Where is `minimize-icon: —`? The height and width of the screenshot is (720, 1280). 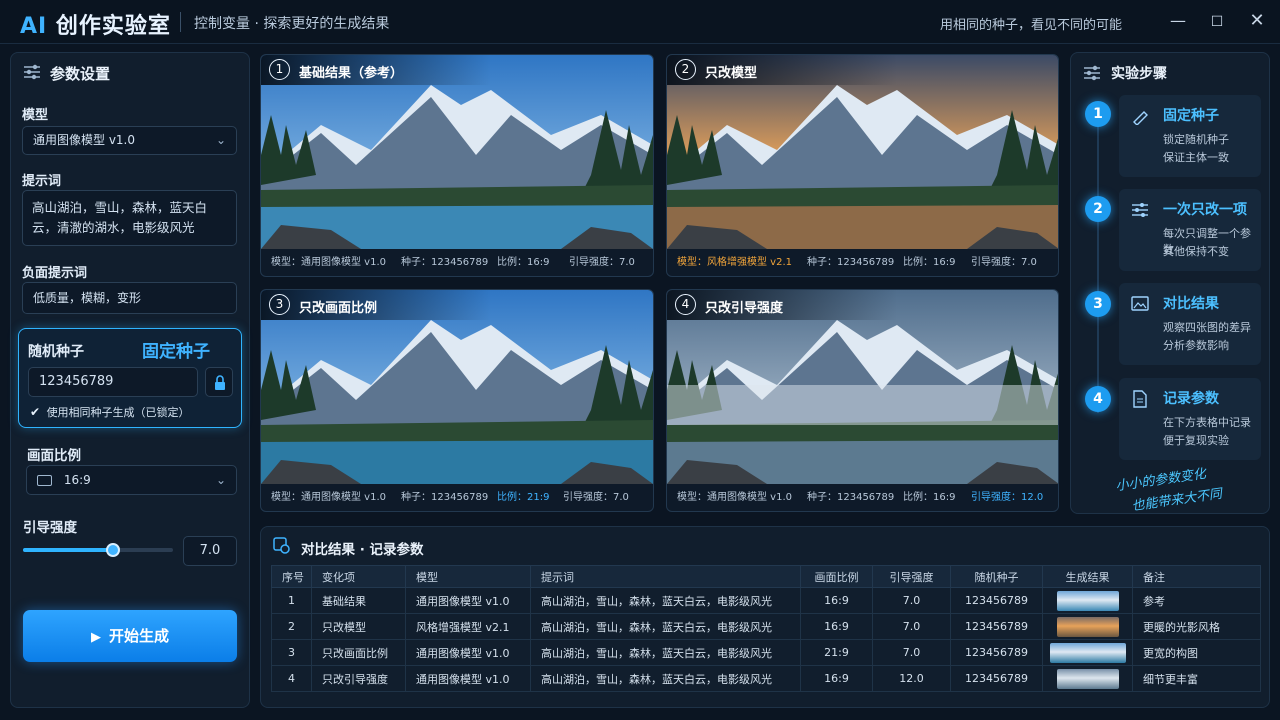 minimize-icon: — is located at coordinates (1178, 22).